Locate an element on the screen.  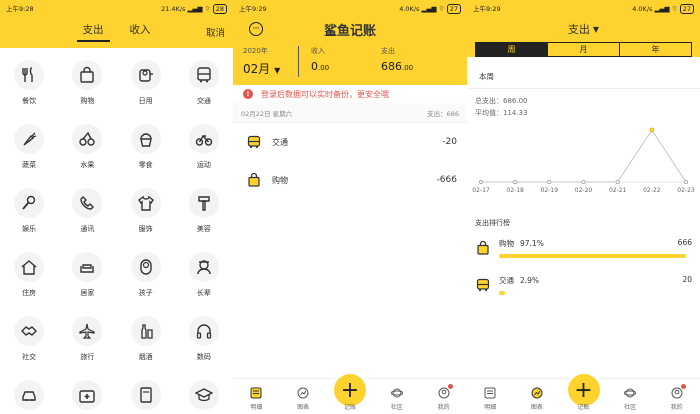
book-icon is located at coordinates (145, 395).